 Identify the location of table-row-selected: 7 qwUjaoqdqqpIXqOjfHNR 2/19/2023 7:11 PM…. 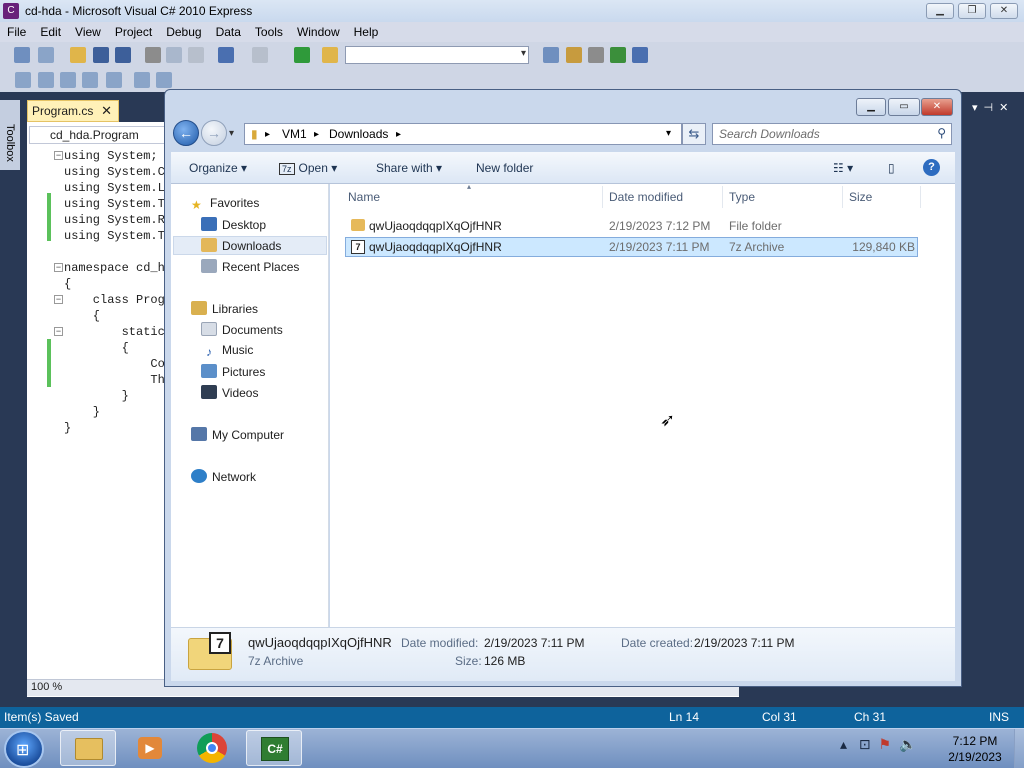
(631, 247).